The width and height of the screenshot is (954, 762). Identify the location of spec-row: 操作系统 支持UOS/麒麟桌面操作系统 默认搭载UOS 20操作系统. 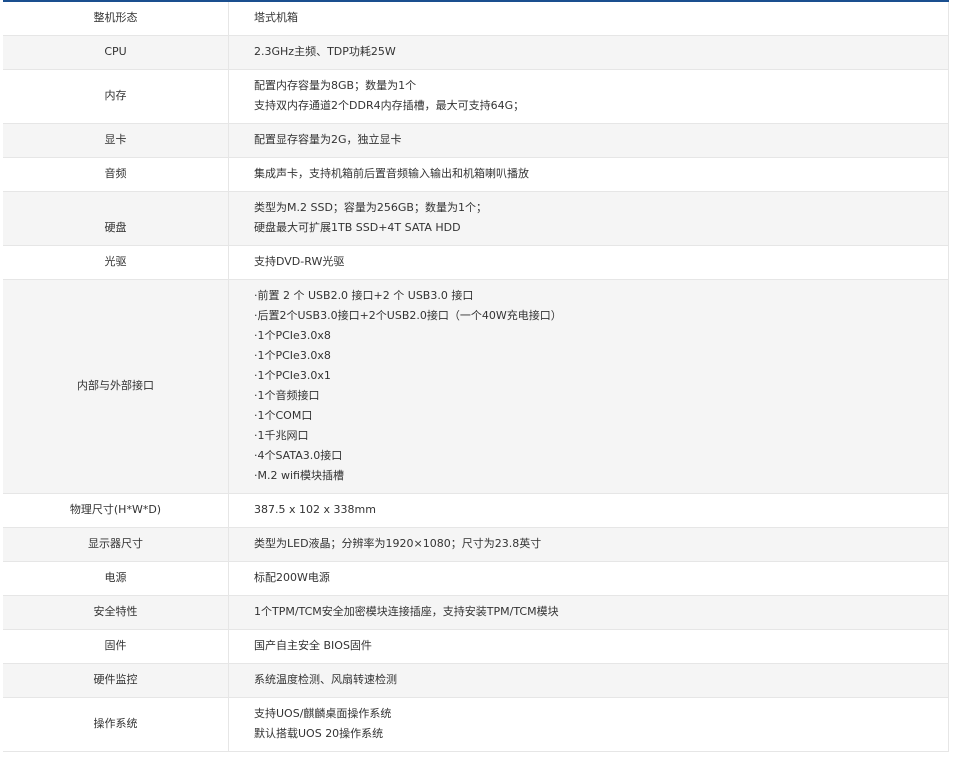
(476, 724).